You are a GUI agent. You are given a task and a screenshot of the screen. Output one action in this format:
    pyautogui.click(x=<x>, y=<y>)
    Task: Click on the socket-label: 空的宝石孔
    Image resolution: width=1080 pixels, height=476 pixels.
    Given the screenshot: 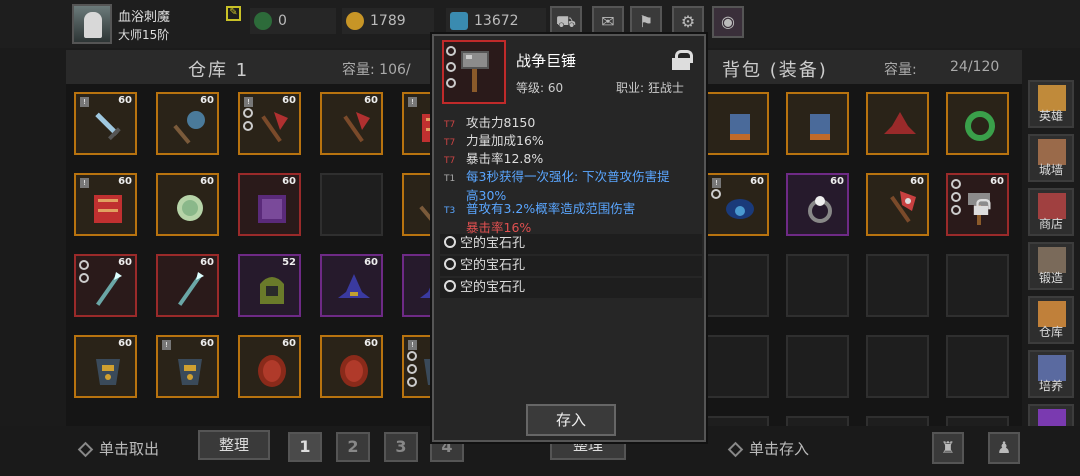 What is the action you would take?
    pyautogui.click(x=493, y=243)
    